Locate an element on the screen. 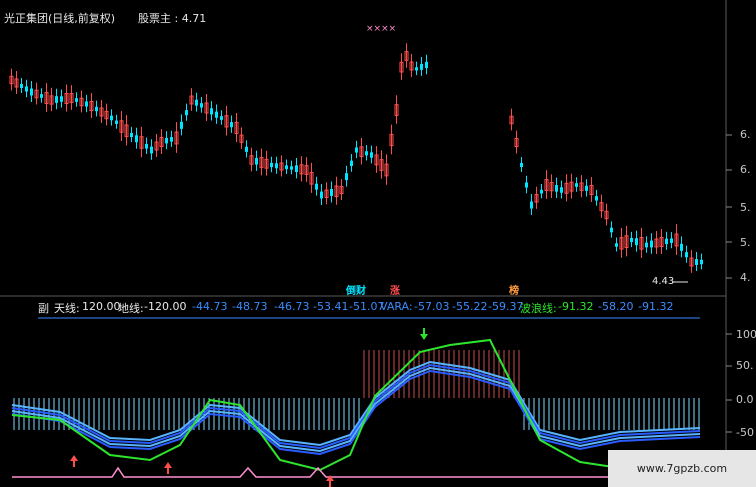 The width and height of the screenshot is (756, 487). blue-value: -53.41 is located at coordinates (331, 306).